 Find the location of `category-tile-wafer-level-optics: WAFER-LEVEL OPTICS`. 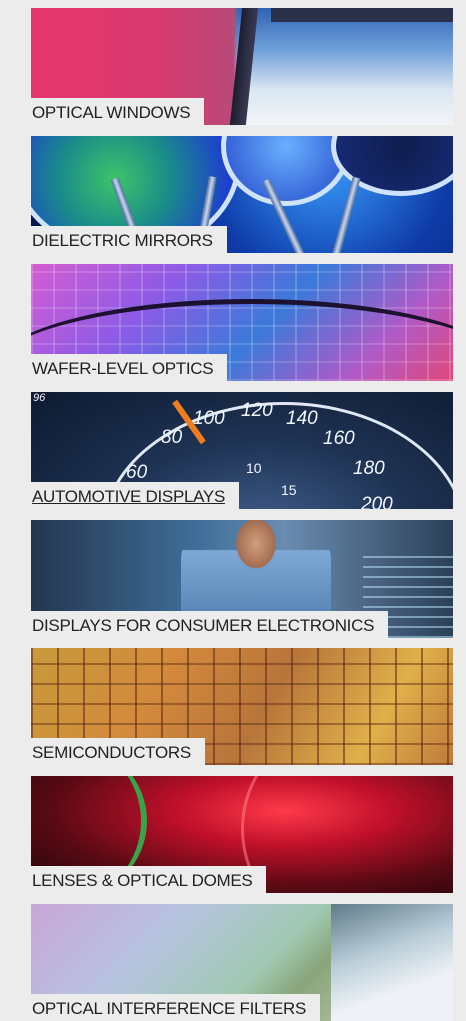

category-tile-wafer-level-optics: WAFER-LEVEL OPTICS is located at coordinates (242, 322).